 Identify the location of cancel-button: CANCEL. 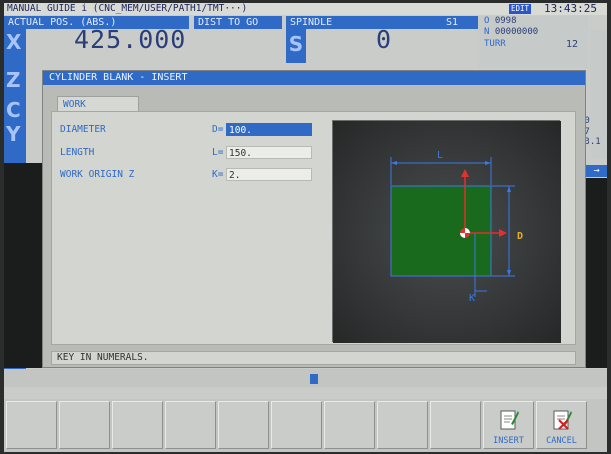
(561, 425).